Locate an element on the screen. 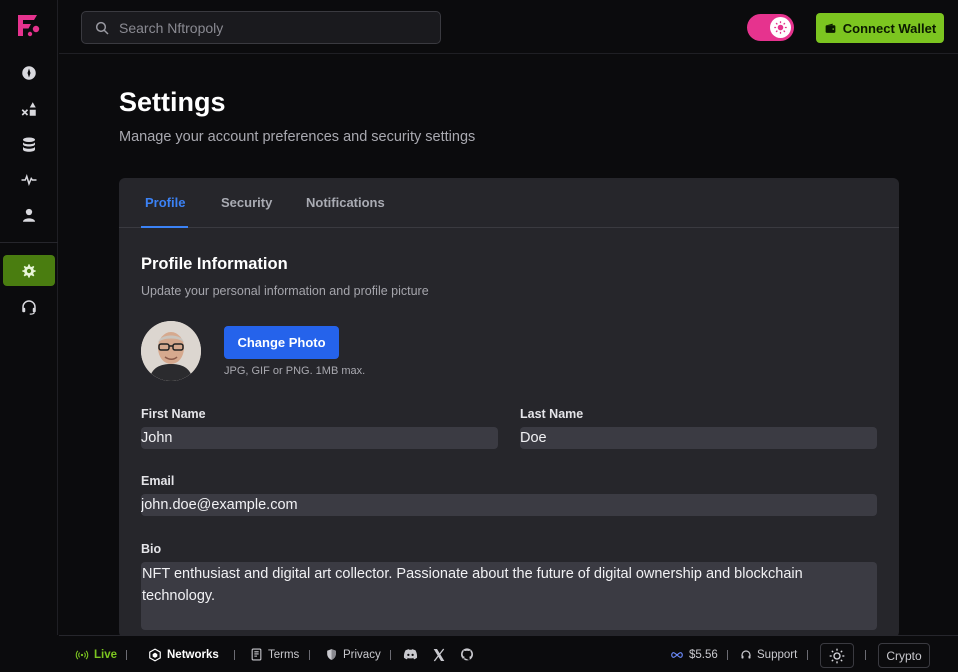  tab-security: Security is located at coordinates (246, 202).